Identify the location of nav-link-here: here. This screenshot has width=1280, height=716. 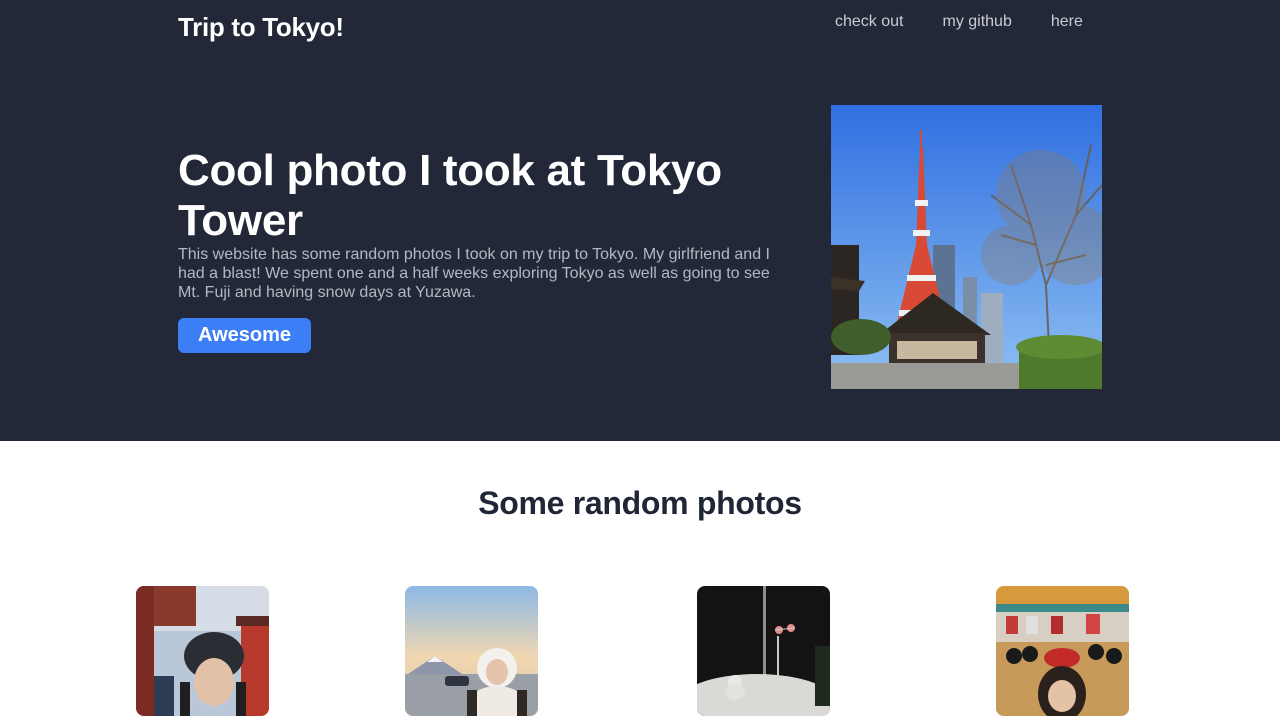
(1067, 22).